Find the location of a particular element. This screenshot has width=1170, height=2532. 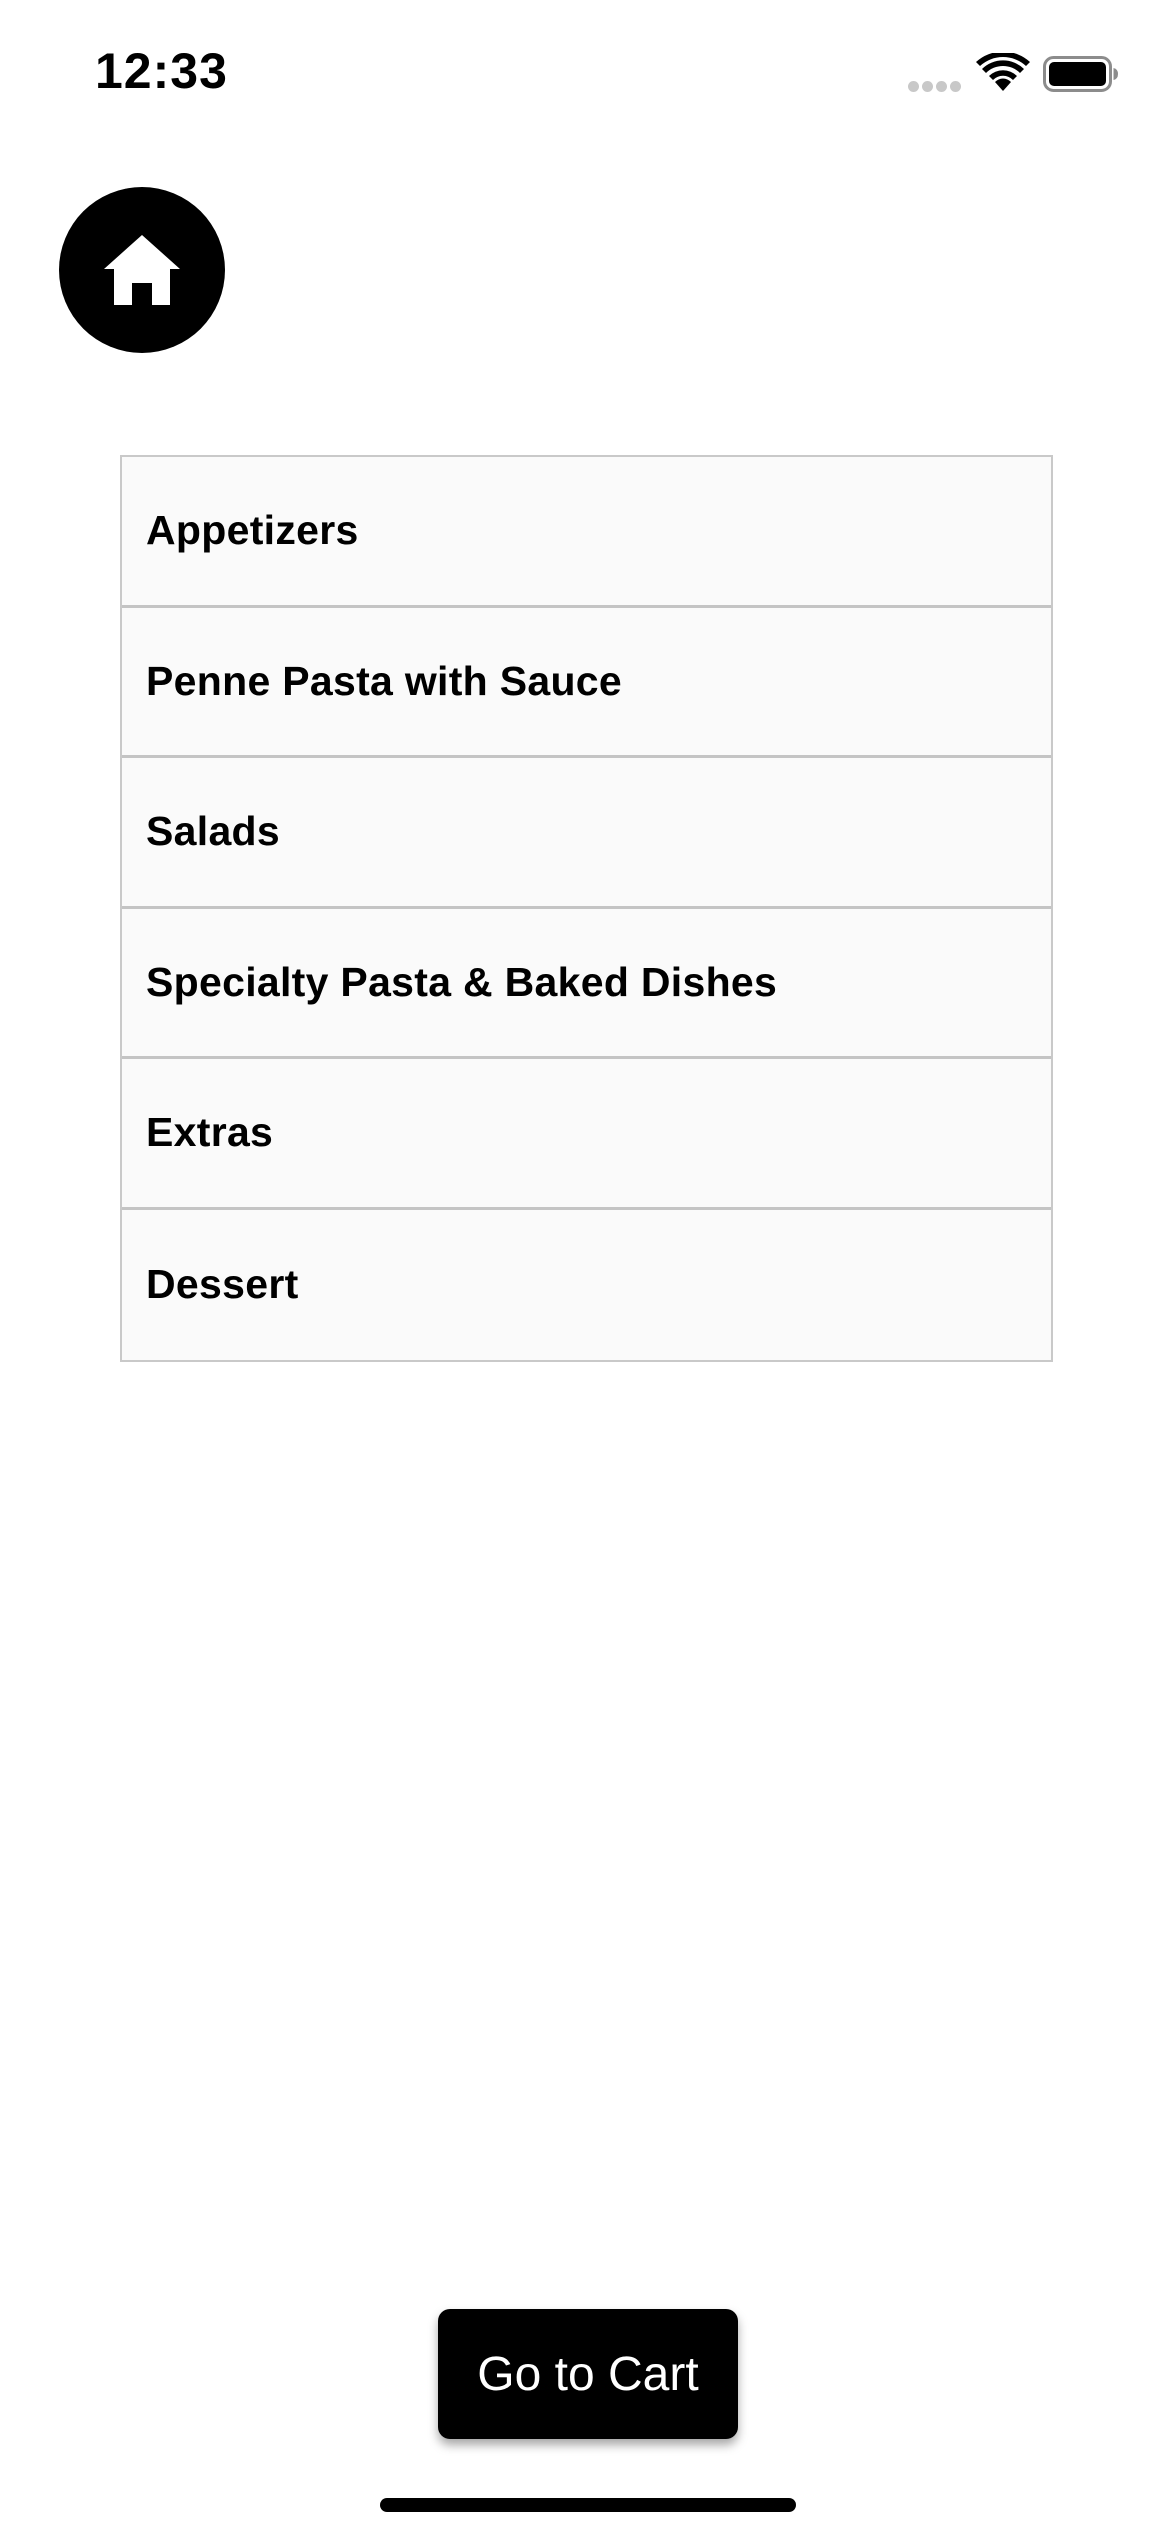

home-indicator is located at coordinates (588, 2505).